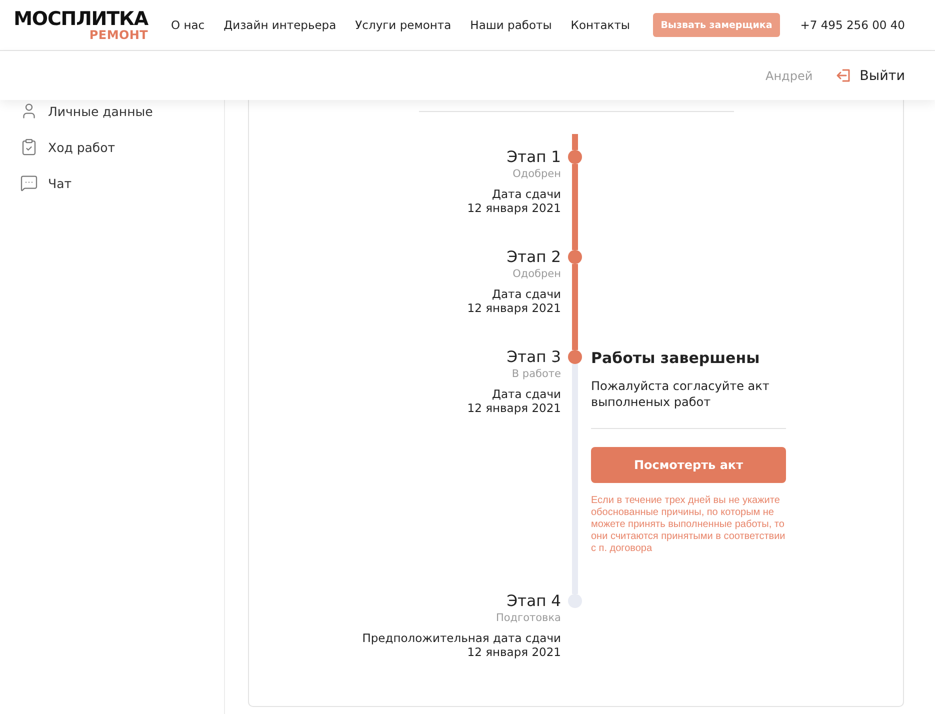 This screenshot has height=714, width=935. Describe the element at coordinates (533, 257) in the screenshot. I see `stage-title: Этап 2` at that location.